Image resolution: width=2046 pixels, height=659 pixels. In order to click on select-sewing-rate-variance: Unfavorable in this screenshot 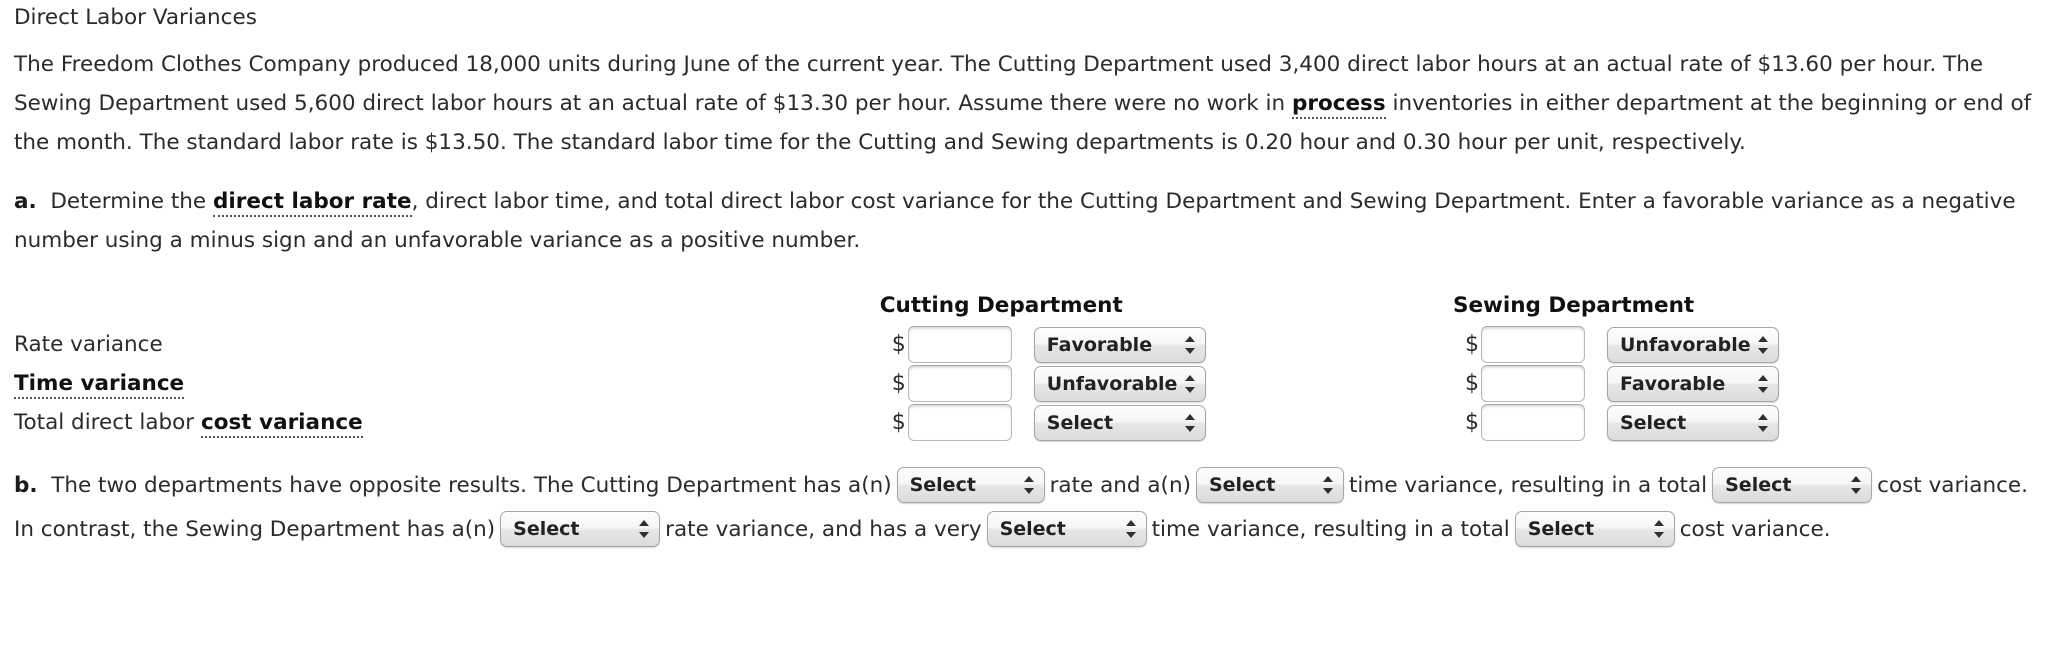, I will do `click(1692, 344)`.